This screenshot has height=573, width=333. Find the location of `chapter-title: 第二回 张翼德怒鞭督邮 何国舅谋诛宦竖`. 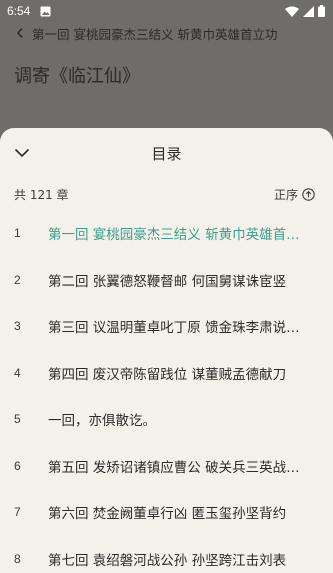

chapter-title: 第二回 张翼德怒鞭督邮 何国舅谋诛宦竖 is located at coordinates (167, 281).